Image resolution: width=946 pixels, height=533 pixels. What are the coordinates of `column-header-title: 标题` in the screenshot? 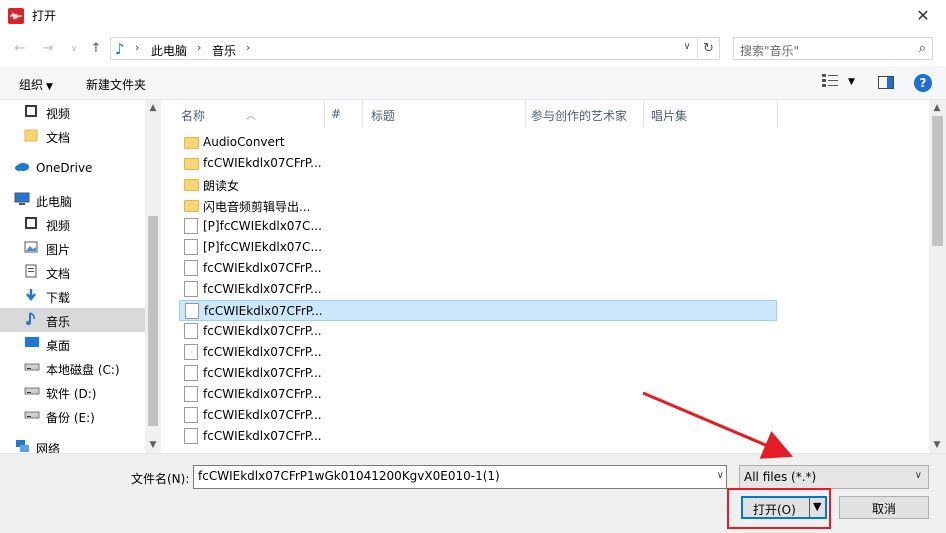 It's located at (443, 114).